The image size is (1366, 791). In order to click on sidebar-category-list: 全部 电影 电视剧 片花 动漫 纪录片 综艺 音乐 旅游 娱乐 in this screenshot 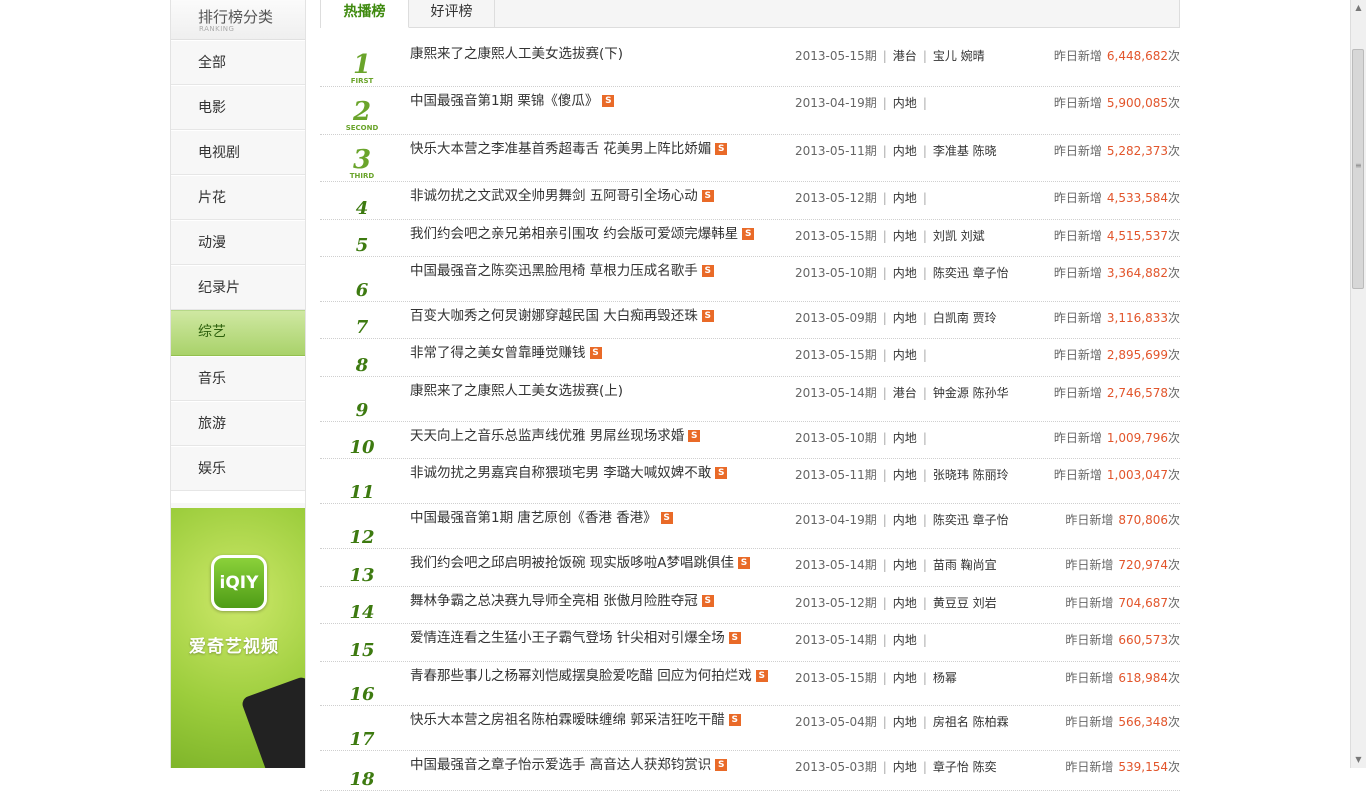, I will do `click(238, 271)`.